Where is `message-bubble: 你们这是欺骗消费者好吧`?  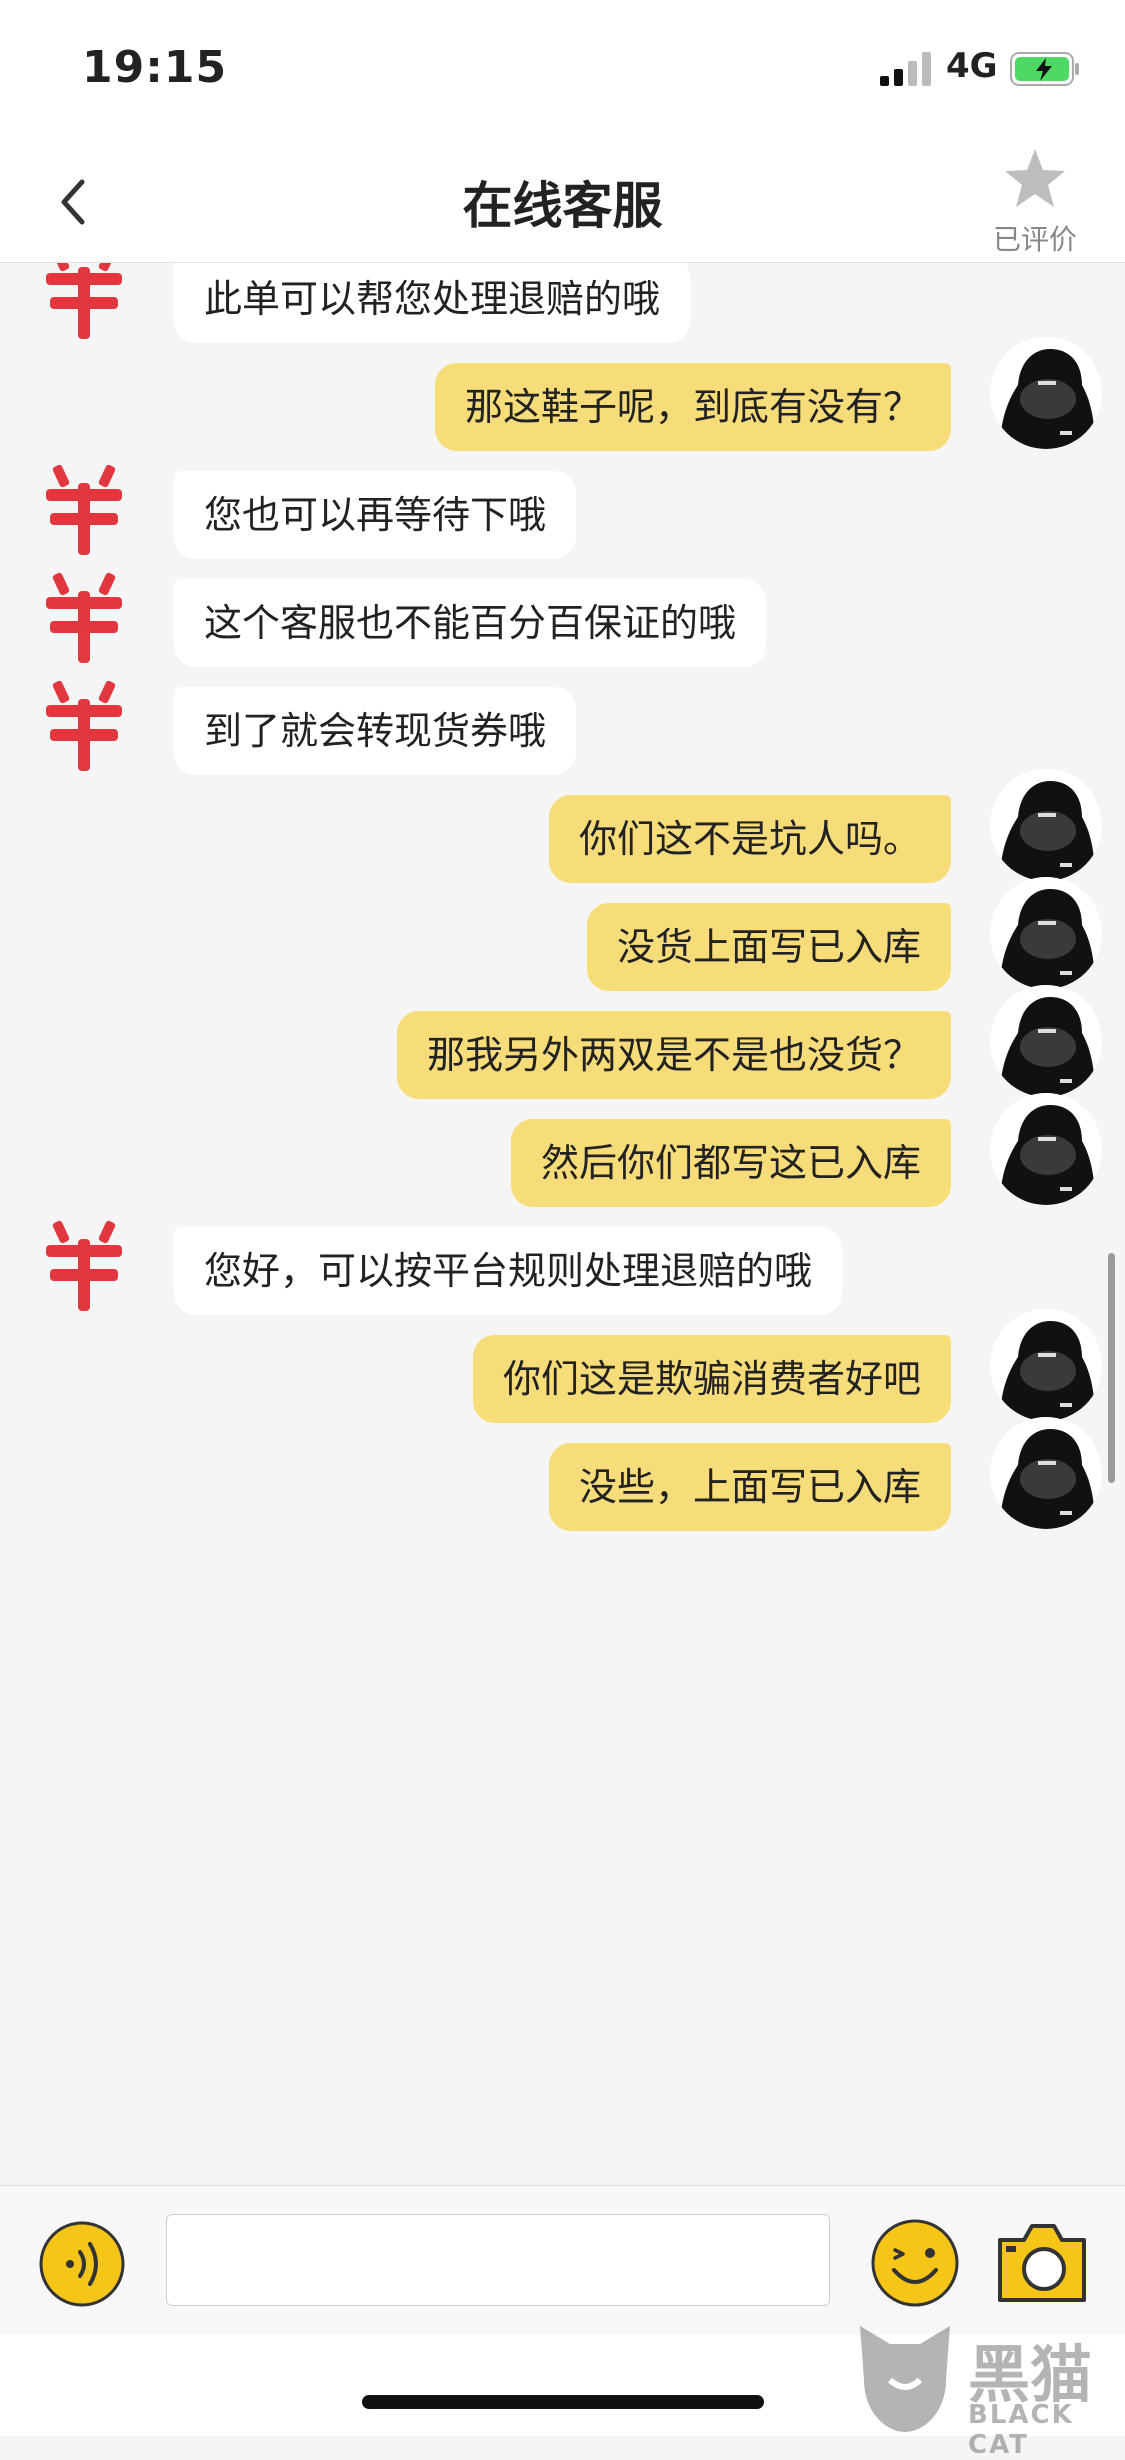 message-bubble: 你们这是欺骗消费者好吧 is located at coordinates (711, 1379).